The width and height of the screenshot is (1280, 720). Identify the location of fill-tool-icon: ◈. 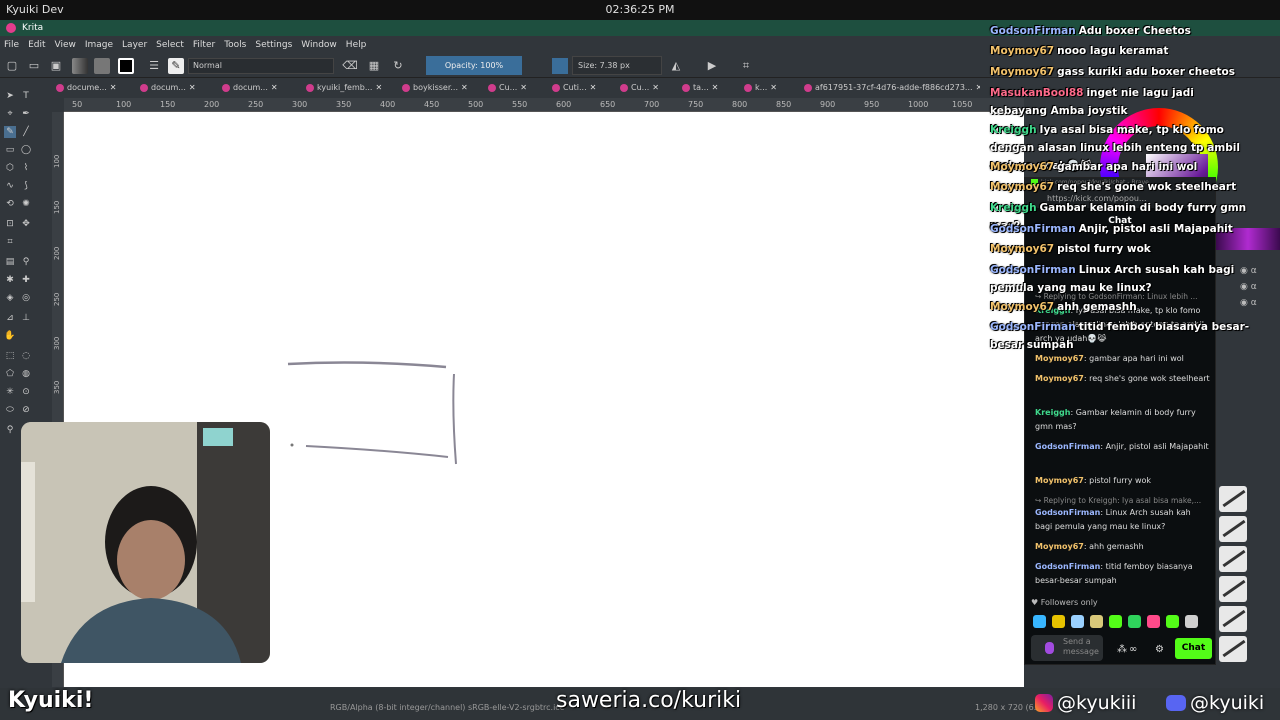
(10, 298).